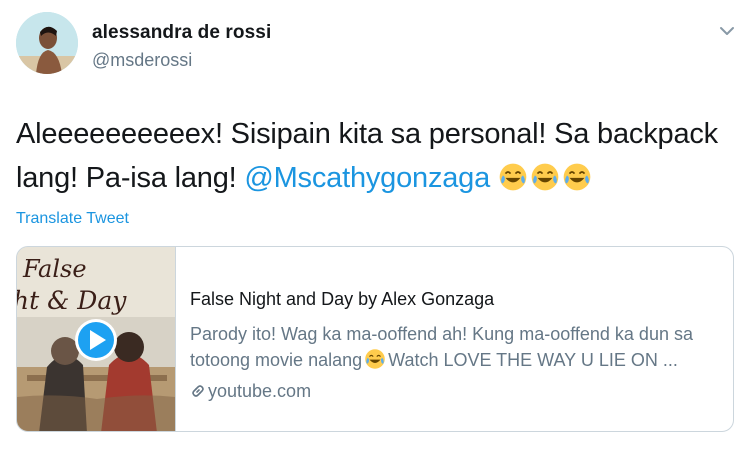  Describe the element at coordinates (367, 178) in the screenshot. I see `mention-link: @Mscathygonzaga` at that location.